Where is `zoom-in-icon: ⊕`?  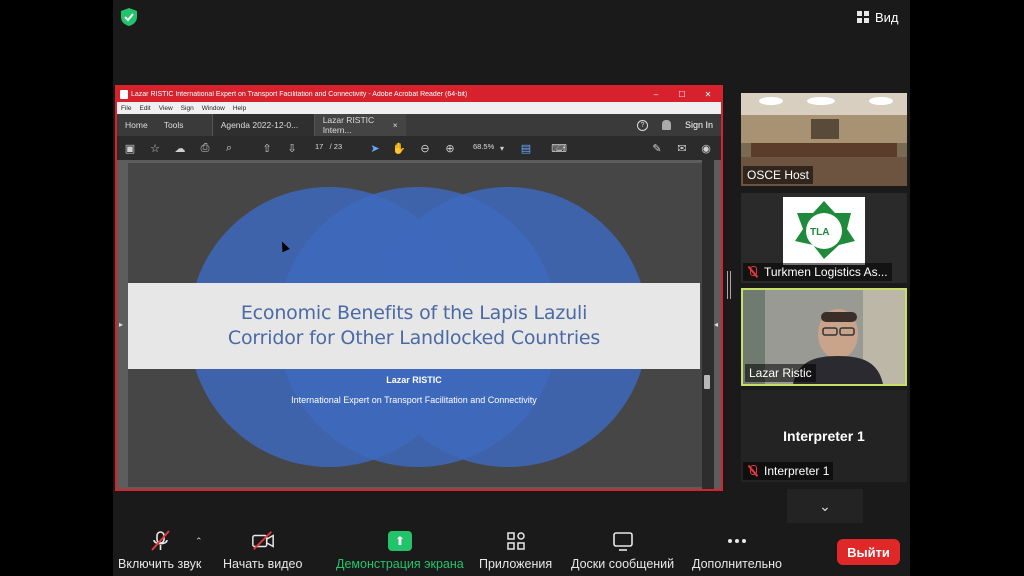 zoom-in-icon: ⊕ is located at coordinates (450, 148).